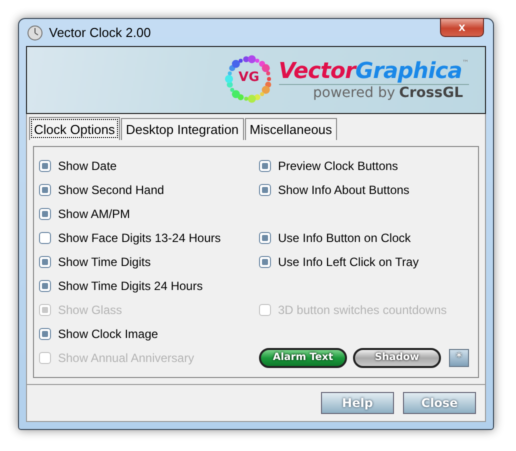  What do you see at coordinates (149, 166) in the screenshot?
I see `checkbox: Show Date` at bounding box center [149, 166].